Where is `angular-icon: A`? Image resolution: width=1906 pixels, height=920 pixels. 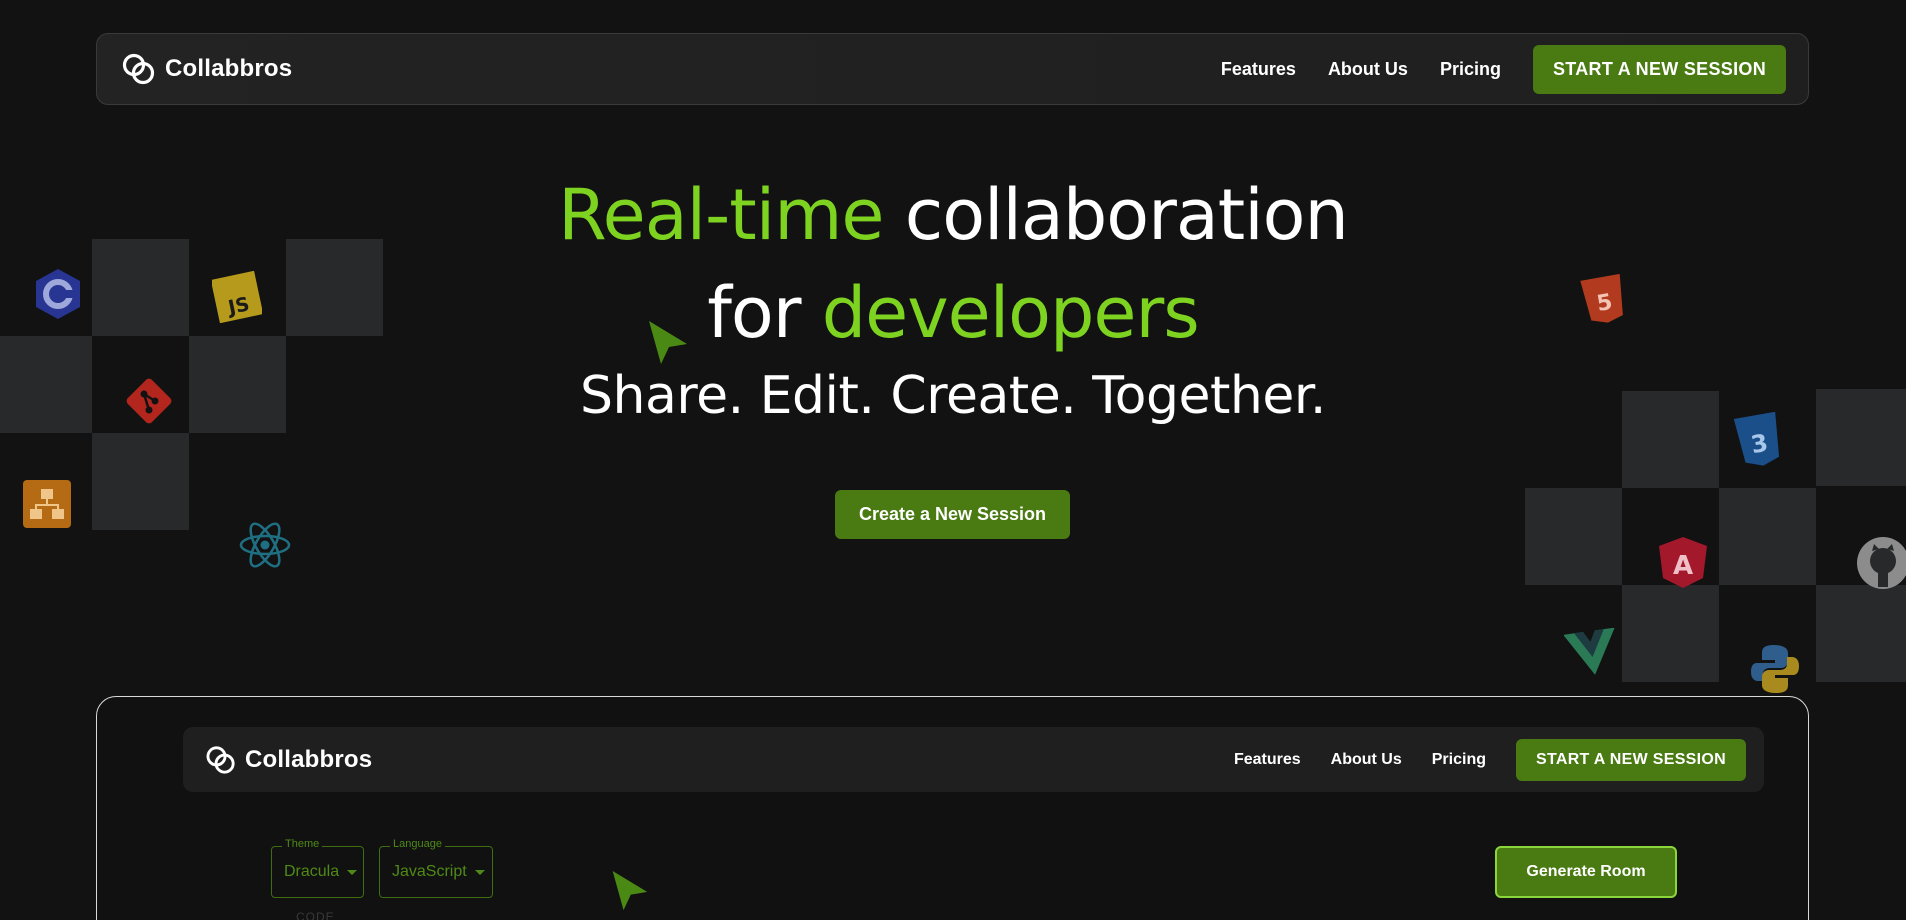 angular-icon: A is located at coordinates (1683, 562).